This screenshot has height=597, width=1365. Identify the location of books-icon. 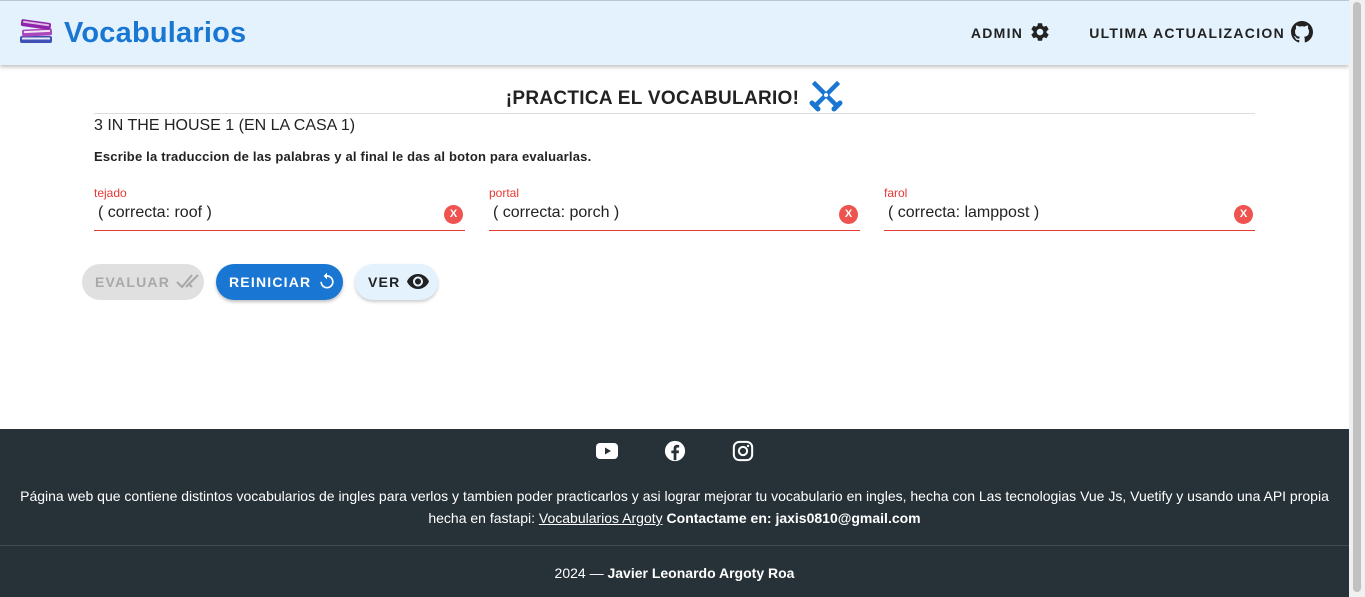
(37, 33).